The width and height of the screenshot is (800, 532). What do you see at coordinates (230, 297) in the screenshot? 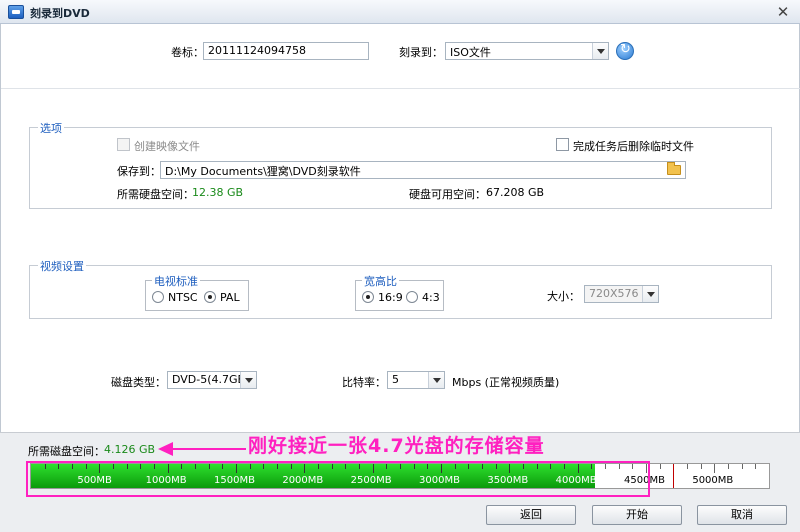
I see `pal-label: PAL` at bounding box center [230, 297].